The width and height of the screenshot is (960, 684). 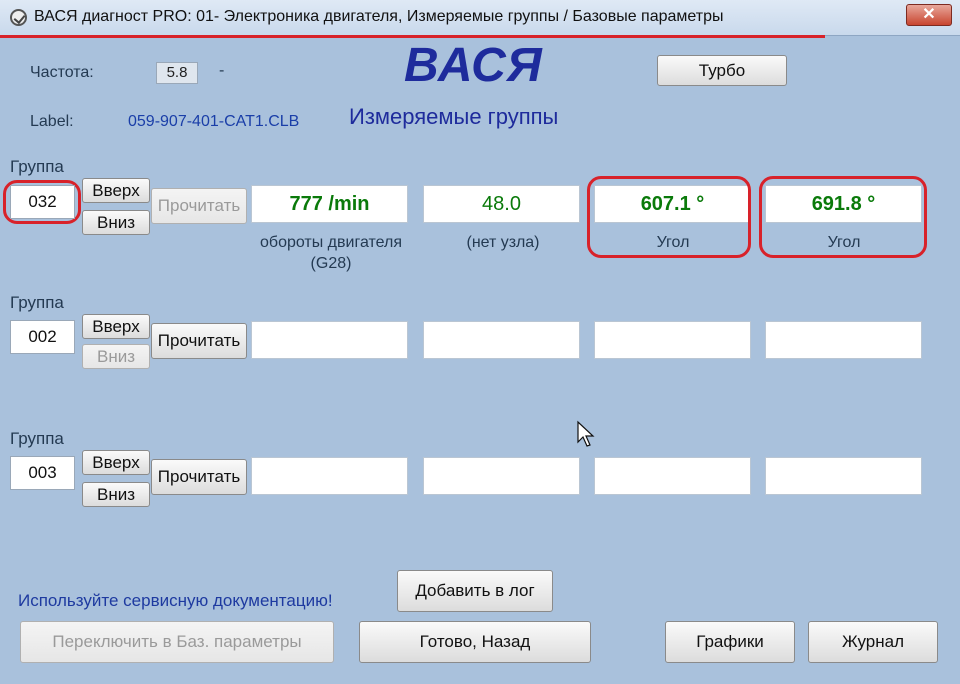 What do you see at coordinates (116, 222) in the screenshot?
I see `group-1-down-button: Вниз` at bounding box center [116, 222].